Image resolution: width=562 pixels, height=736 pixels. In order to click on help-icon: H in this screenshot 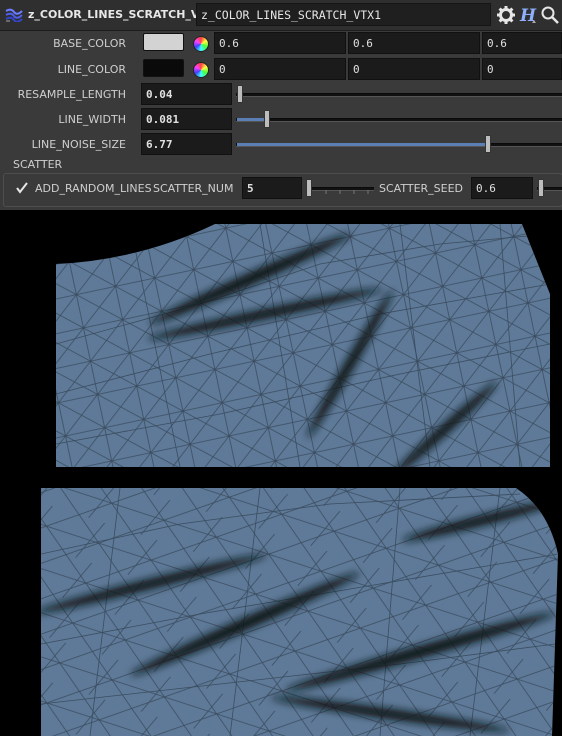, I will do `click(528, 15)`.